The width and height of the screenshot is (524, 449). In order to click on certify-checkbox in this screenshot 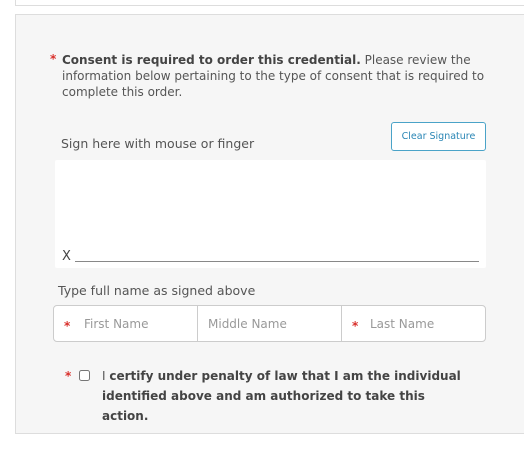, I will do `click(84, 375)`.